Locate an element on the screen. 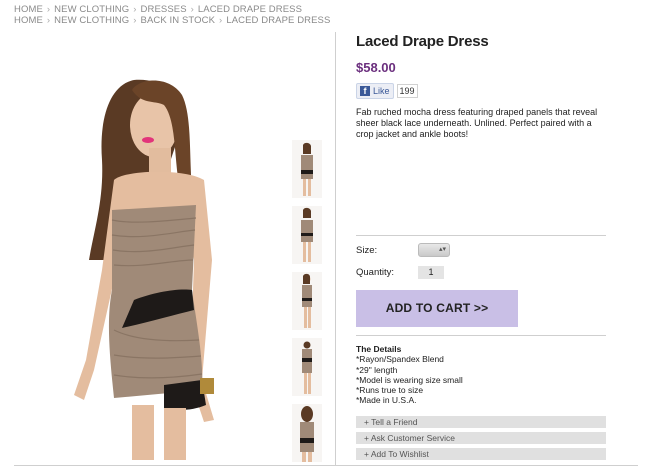  add-to-cart-button: ADD TO CART >> is located at coordinates (437, 308).